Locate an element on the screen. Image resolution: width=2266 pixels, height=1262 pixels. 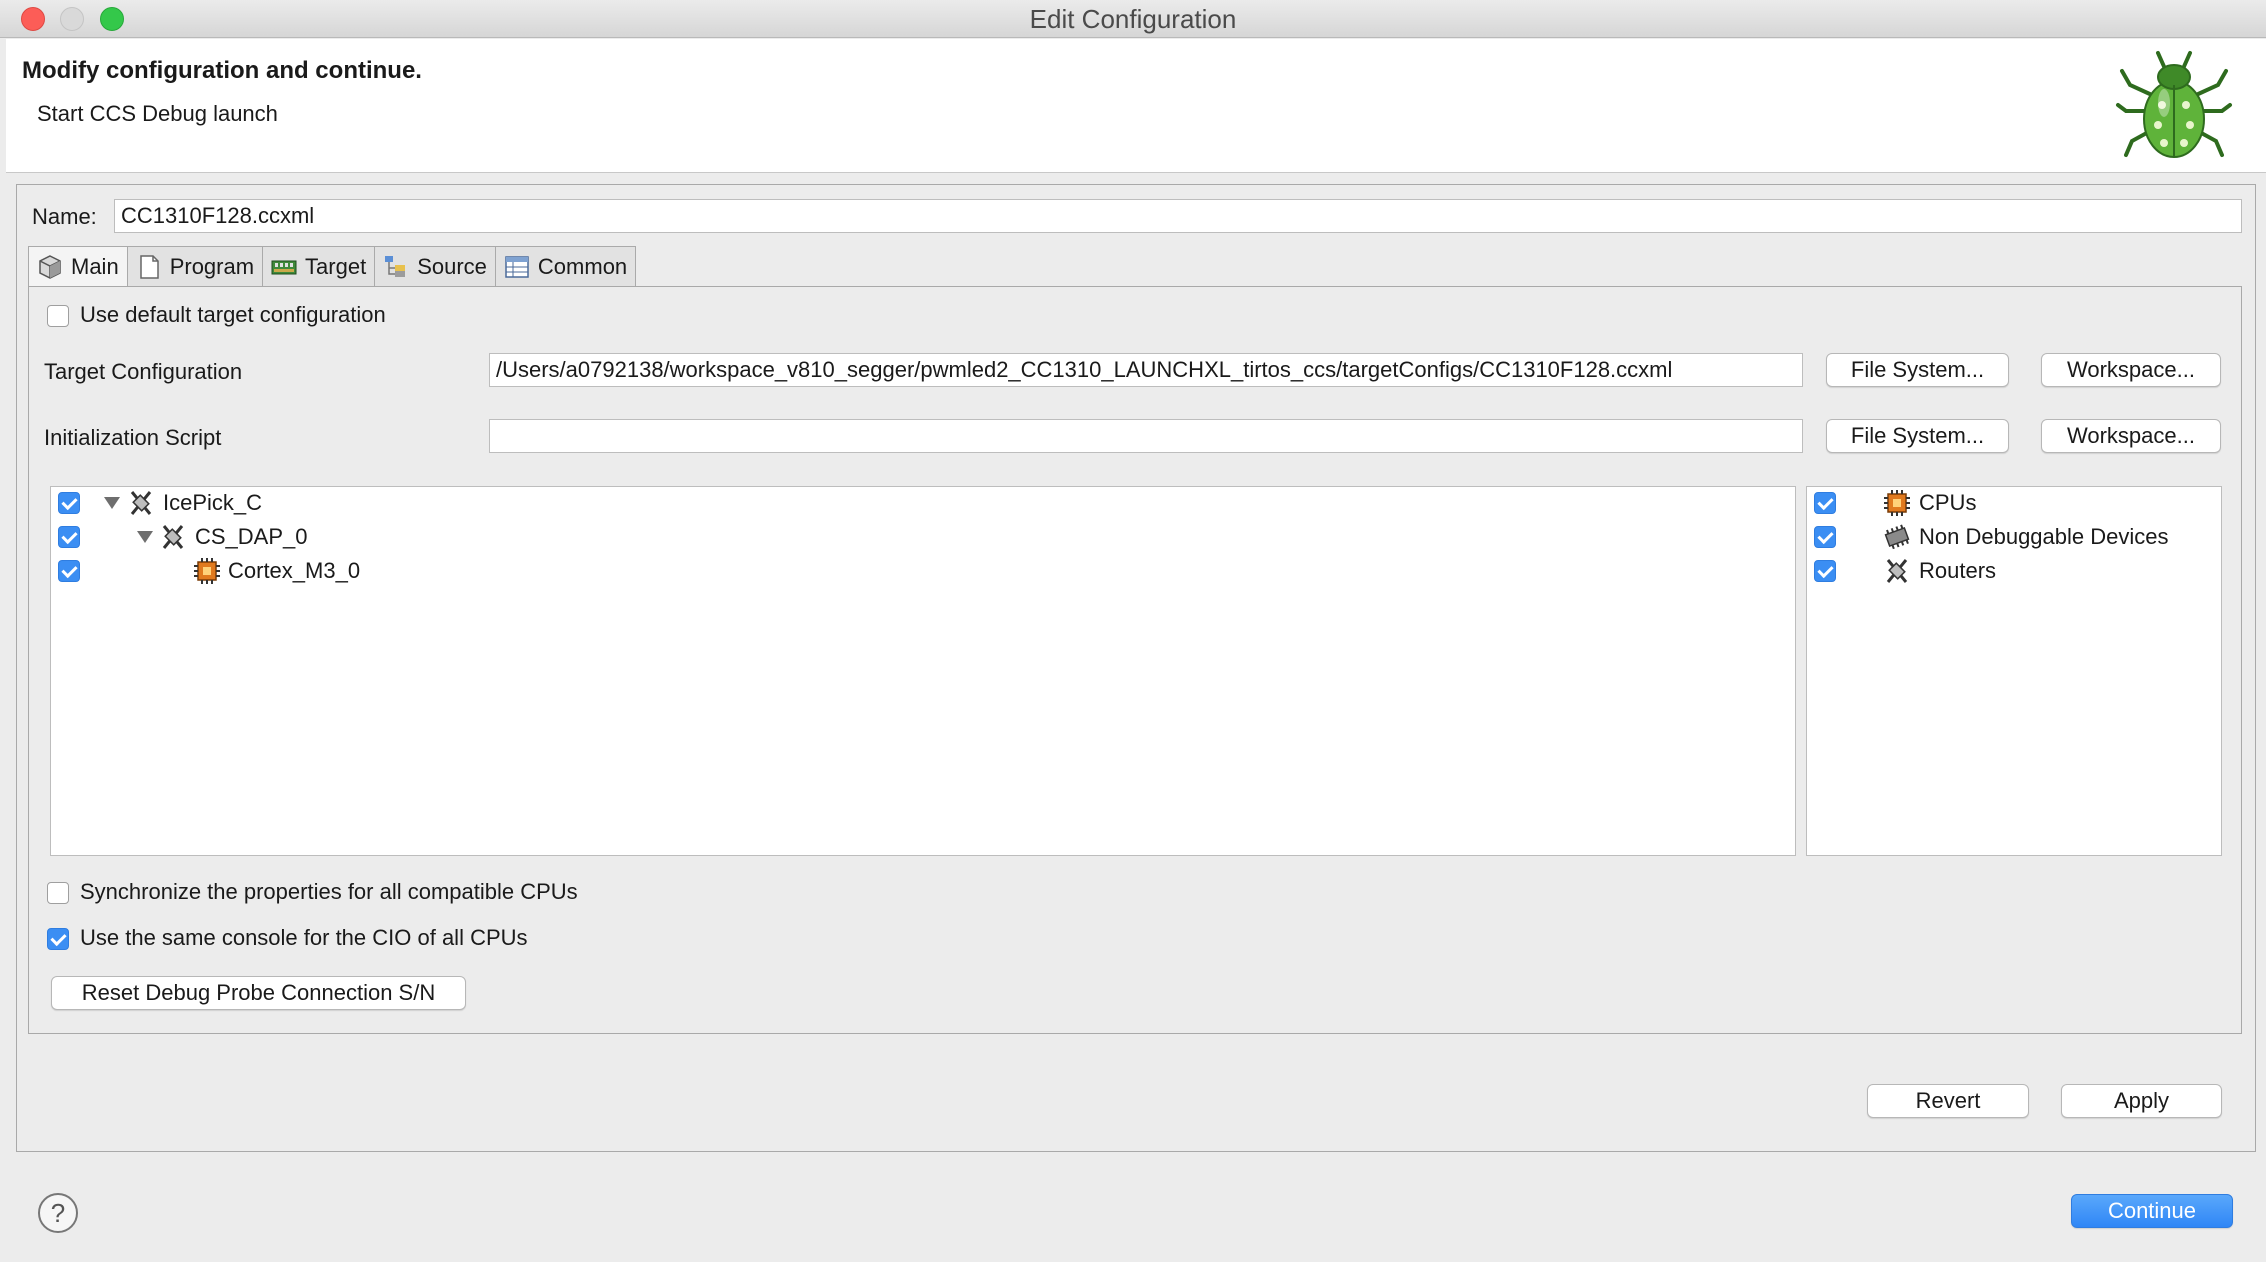
tab-main-label: Main is located at coordinates (95, 266).